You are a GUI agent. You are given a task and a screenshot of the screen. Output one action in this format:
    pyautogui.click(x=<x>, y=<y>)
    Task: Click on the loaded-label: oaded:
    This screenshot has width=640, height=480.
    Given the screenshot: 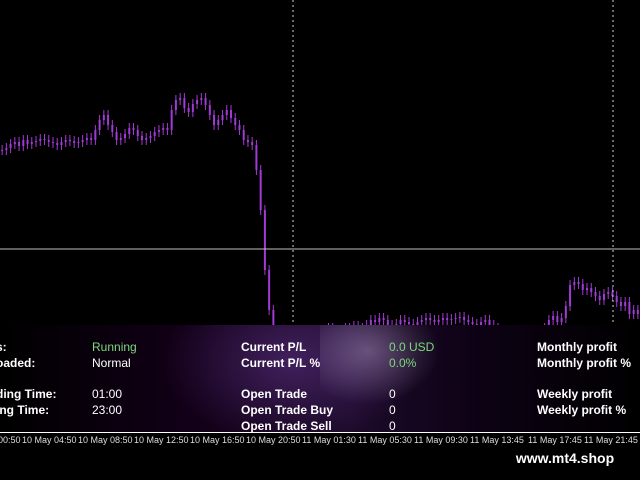 What is the action you would take?
    pyautogui.click(x=18, y=363)
    